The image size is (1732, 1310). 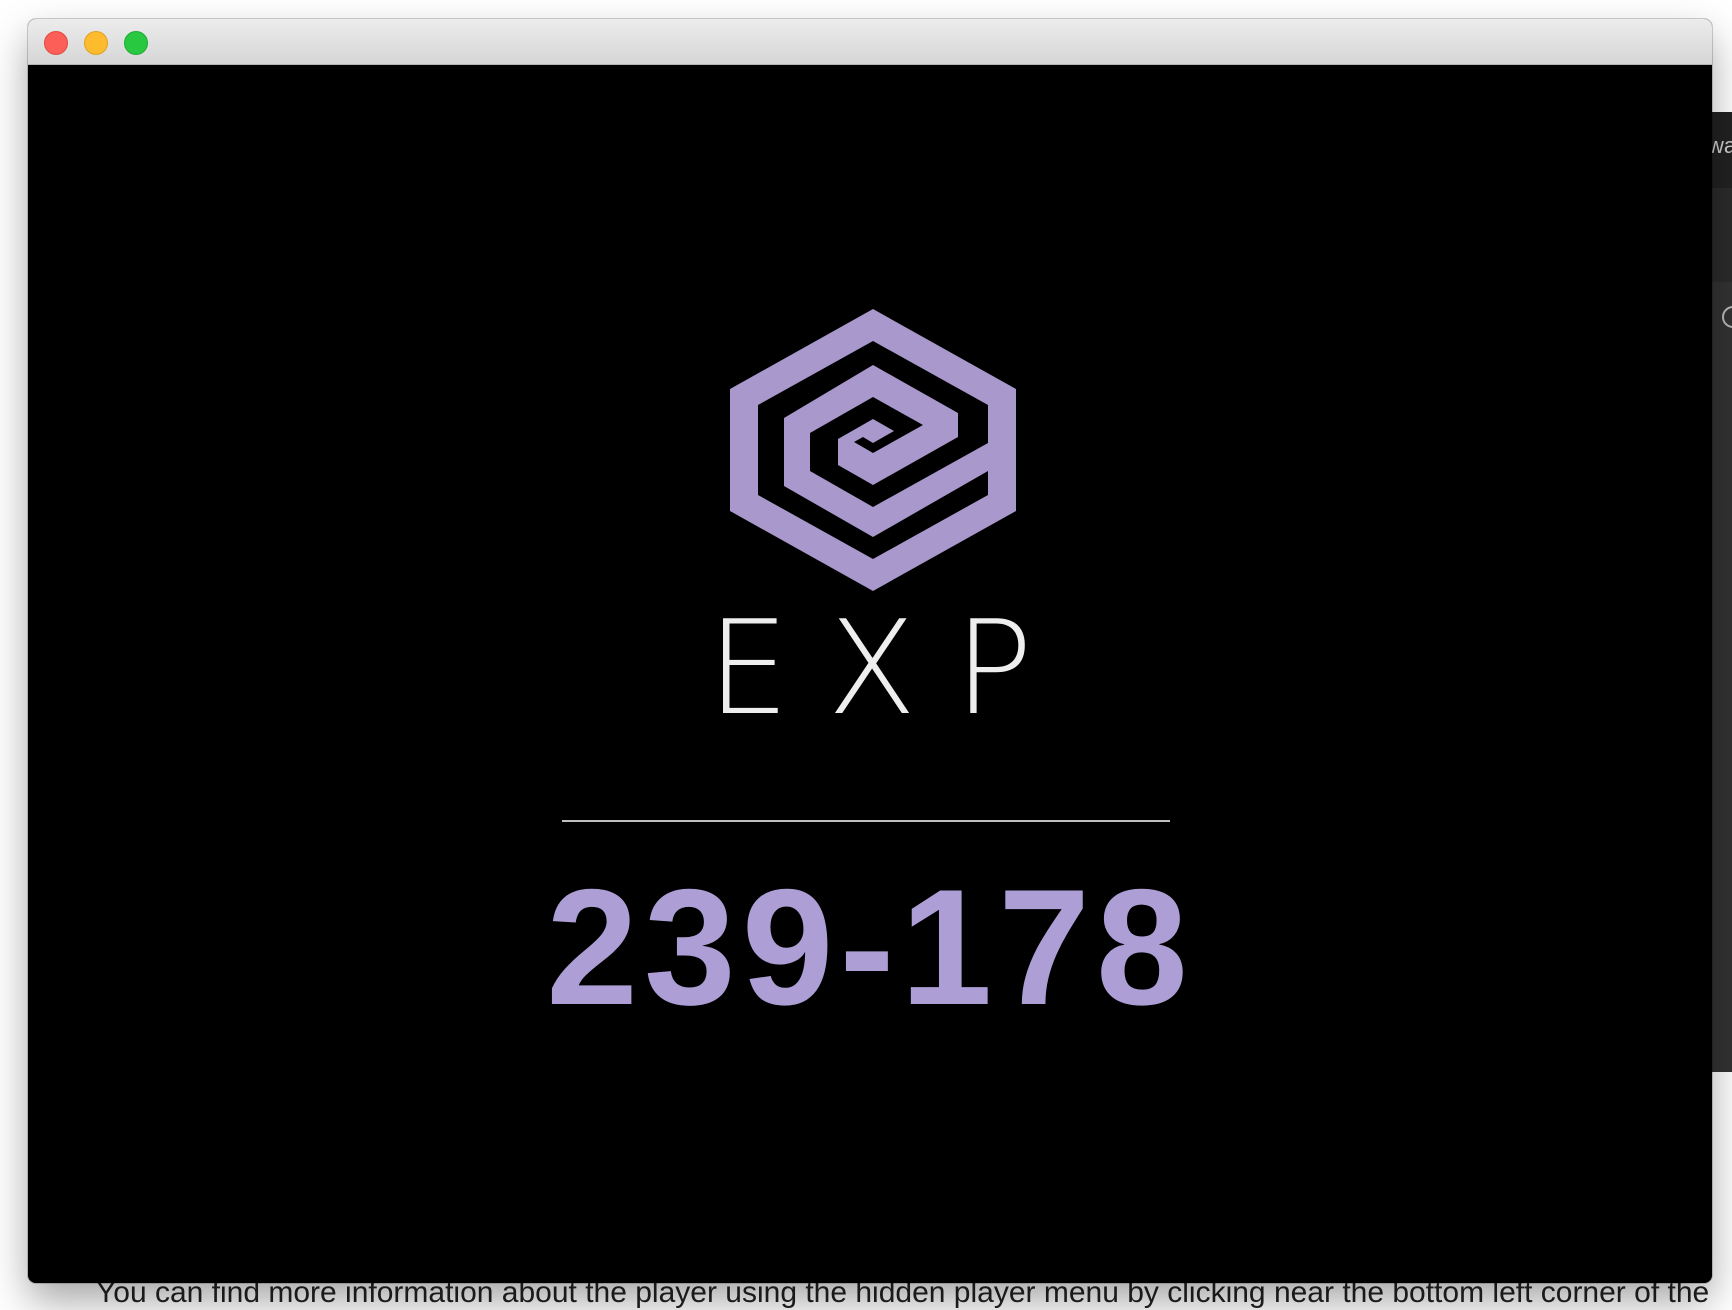 I want to click on course-code: 239-178, so click(x=870, y=947).